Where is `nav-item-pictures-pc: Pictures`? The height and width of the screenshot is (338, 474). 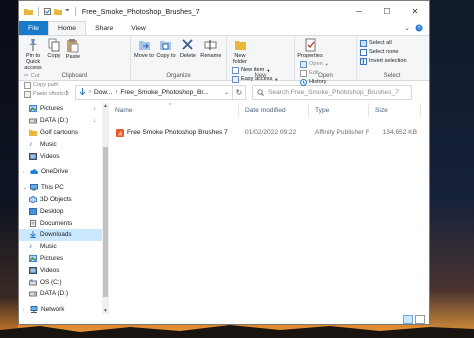
nav-item-pictures-pc: Pictures is located at coordinates (64, 259).